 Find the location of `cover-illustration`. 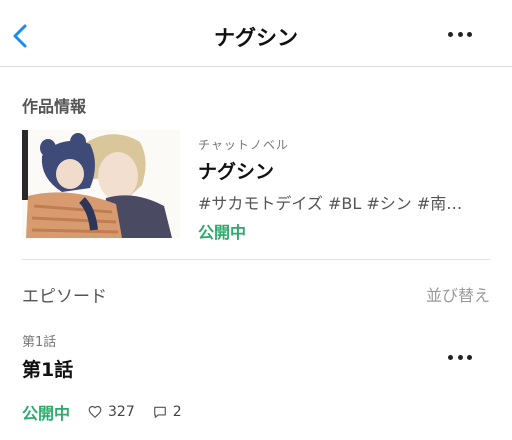

cover-illustration is located at coordinates (101, 184).